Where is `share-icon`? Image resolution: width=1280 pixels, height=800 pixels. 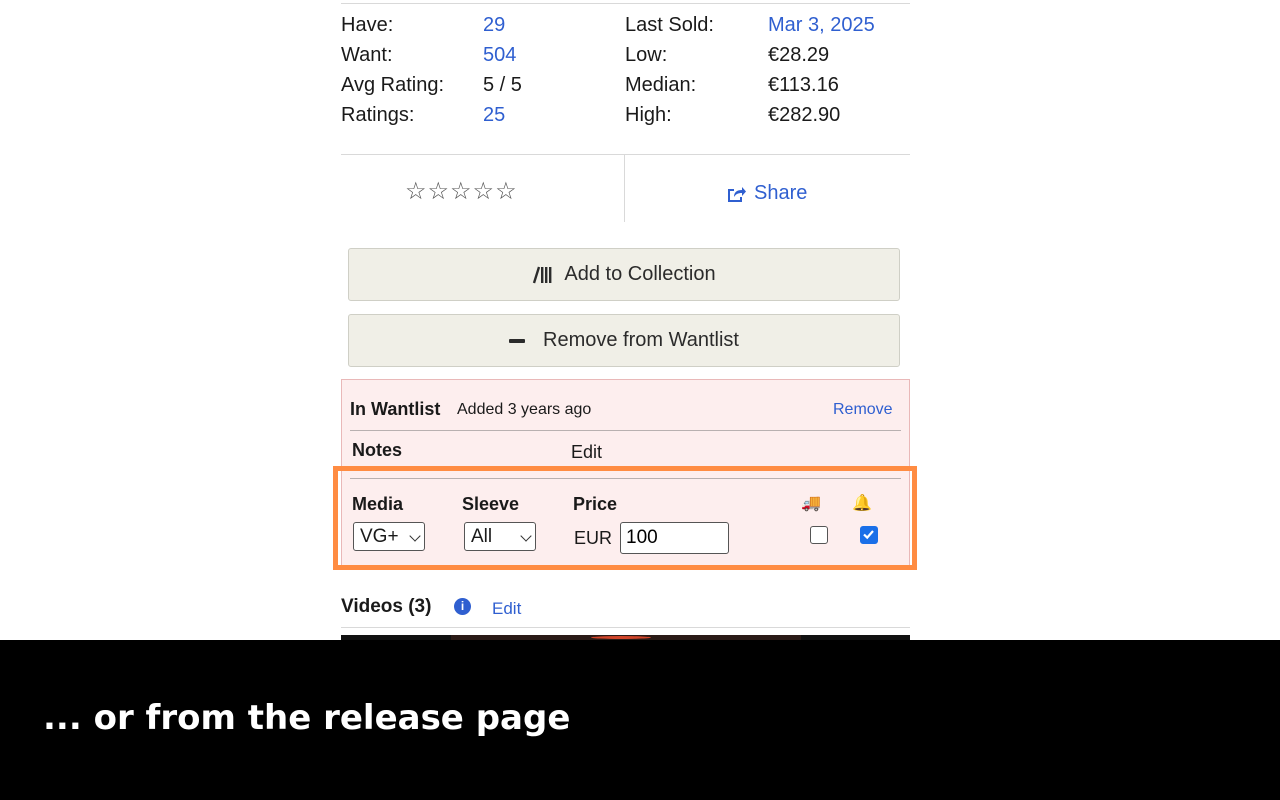
share-icon is located at coordinates (737, 194).